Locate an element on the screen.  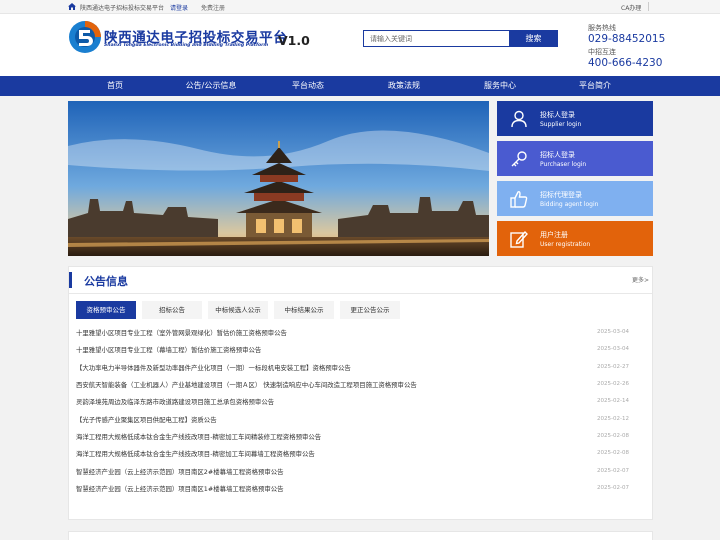
zhongzhao-label: 中招互连 is located at coordinates (602, 52).